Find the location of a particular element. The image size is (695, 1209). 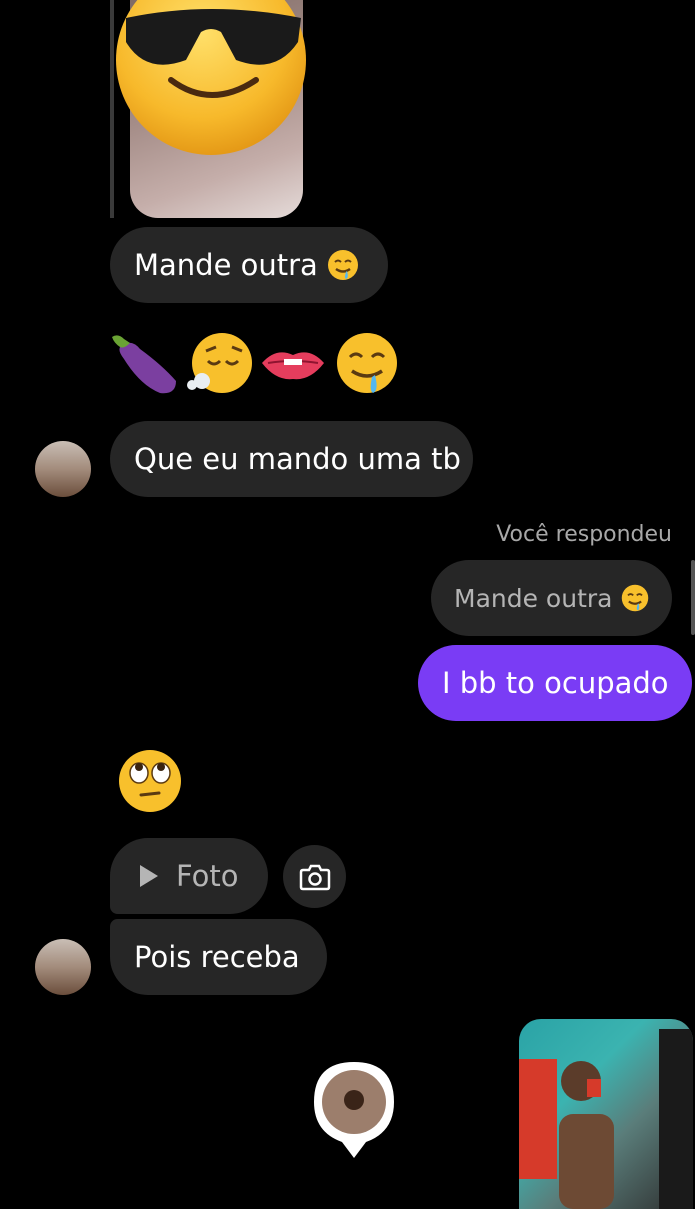

message-text: I bb to ocupado is located at coordinates (555, 682).